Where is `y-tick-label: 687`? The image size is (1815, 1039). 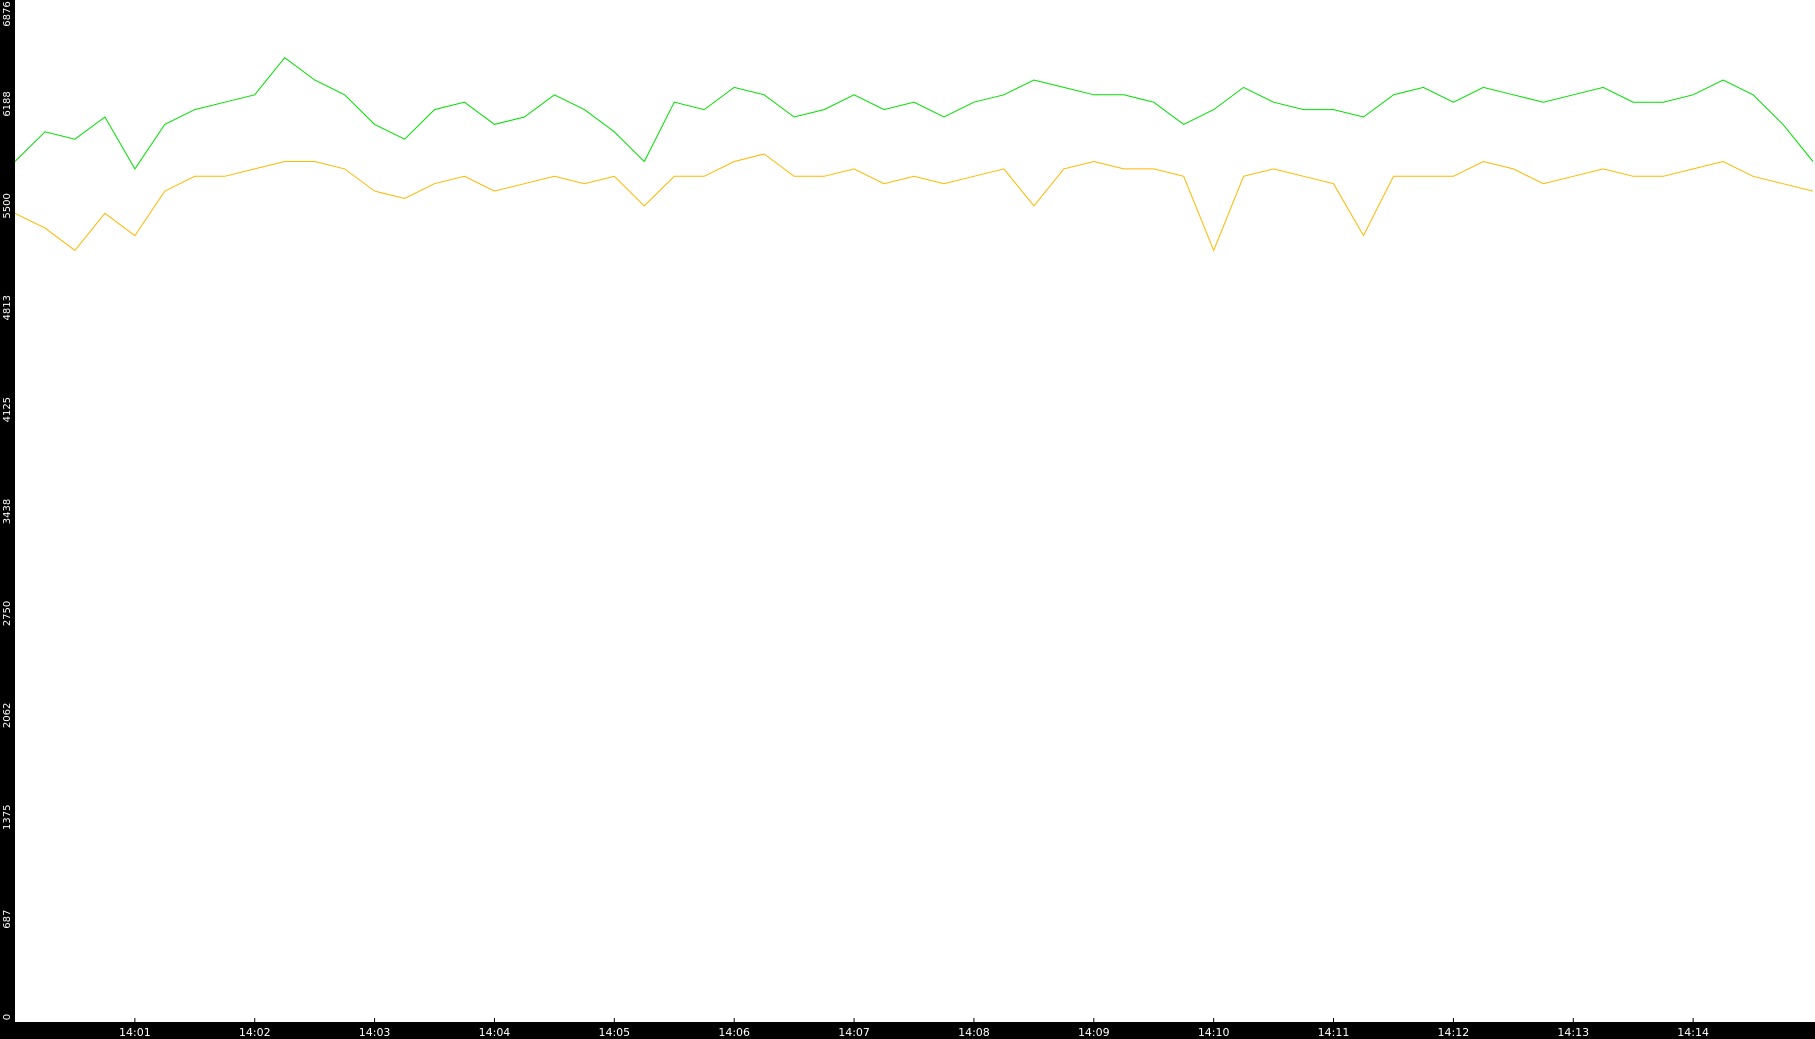
y-tick-label: 687 is located at coordinates (7, 919).